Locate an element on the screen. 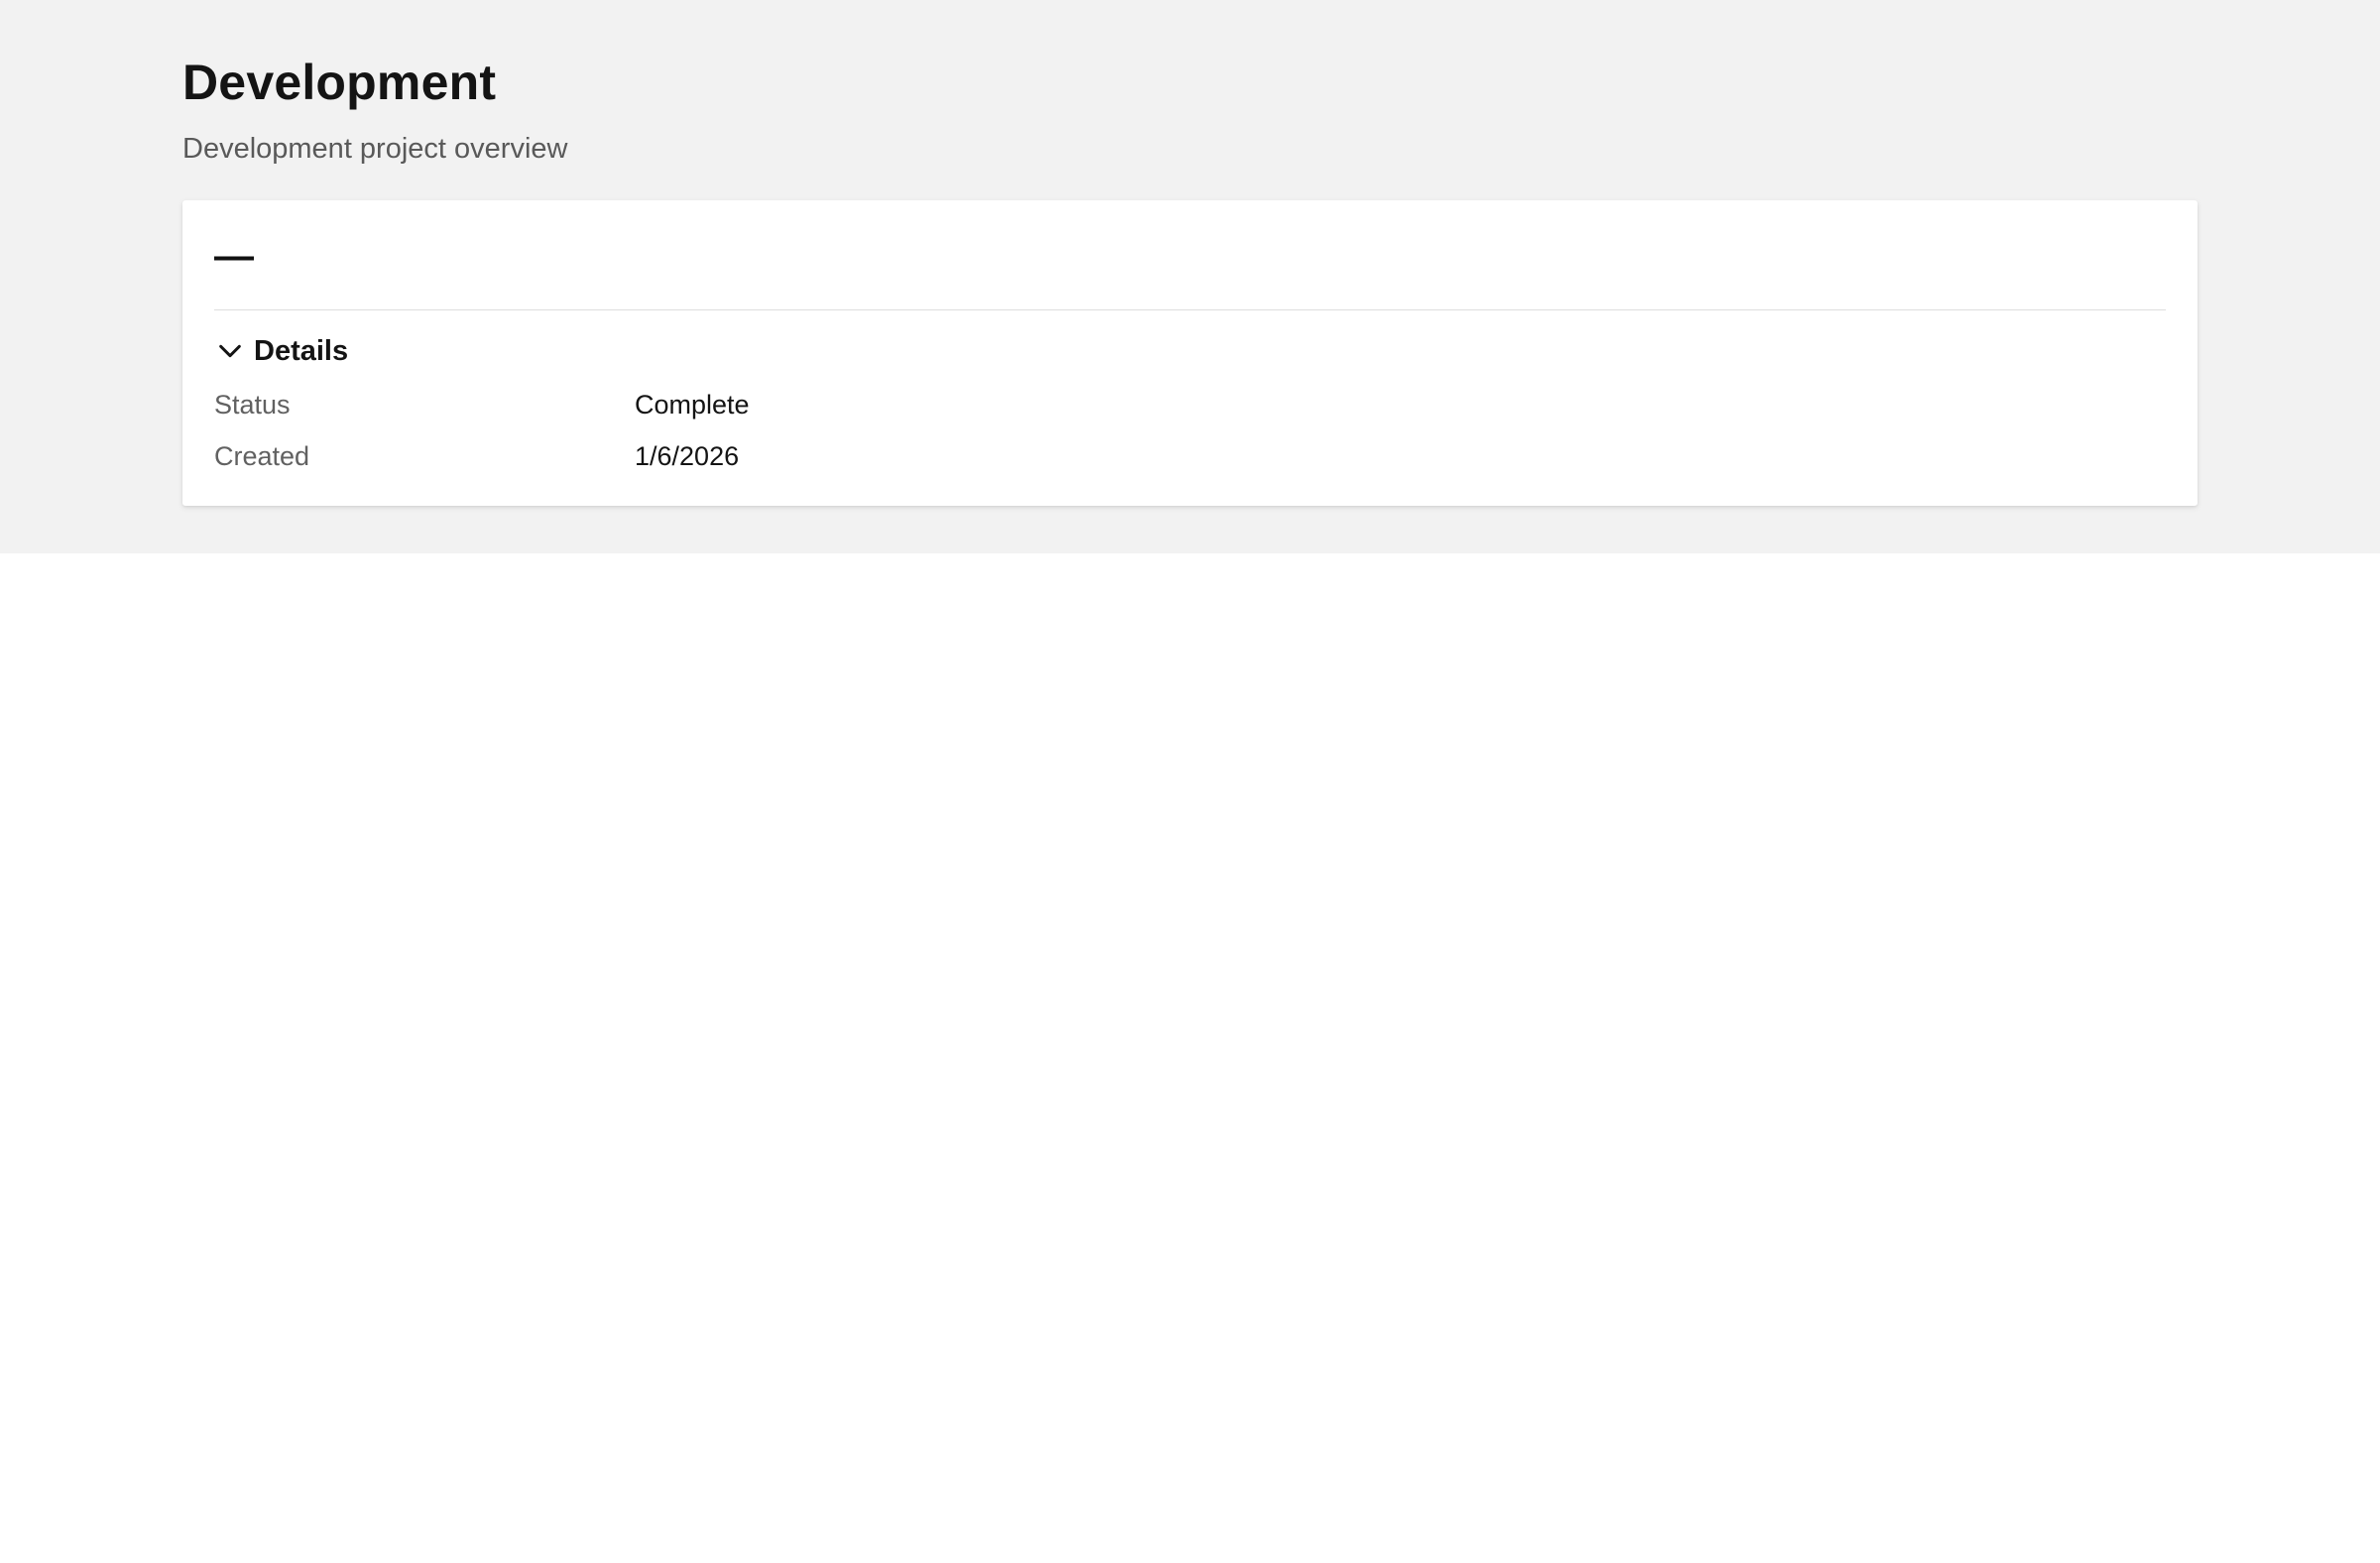  status-label: Status is located at coordinates (252, 404).